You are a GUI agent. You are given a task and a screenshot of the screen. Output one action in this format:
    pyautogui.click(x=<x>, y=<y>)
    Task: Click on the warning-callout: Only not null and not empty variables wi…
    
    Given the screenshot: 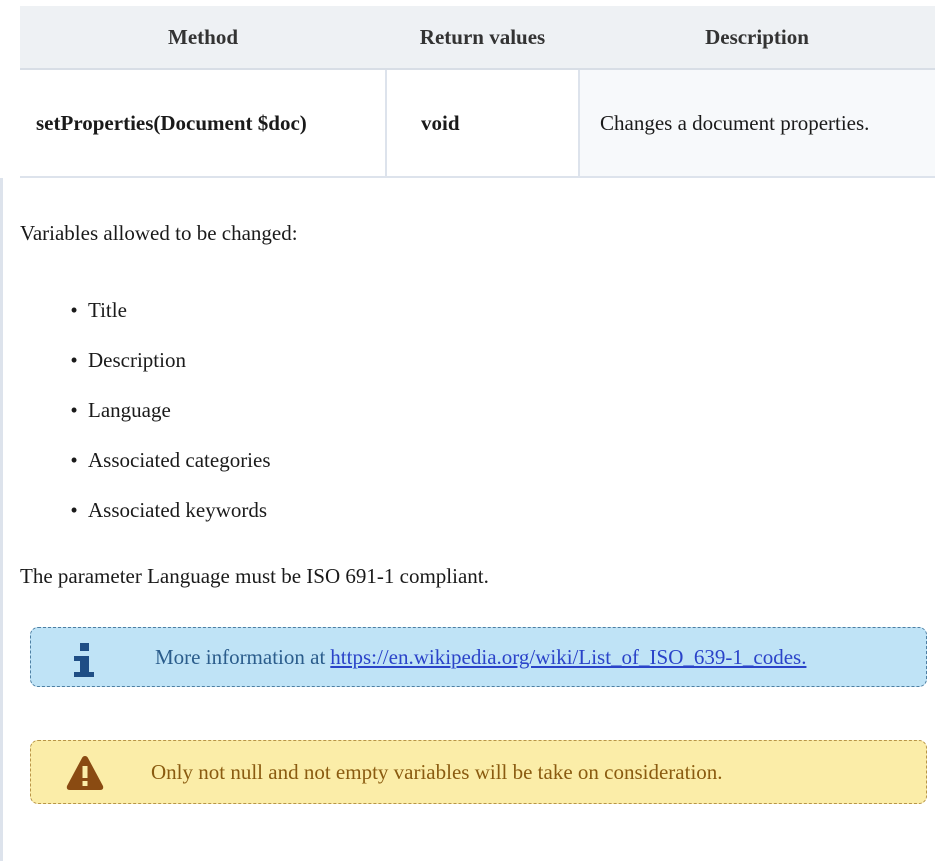 What is the action you would take?
    pyautogui.click(x=478, y=772)
    